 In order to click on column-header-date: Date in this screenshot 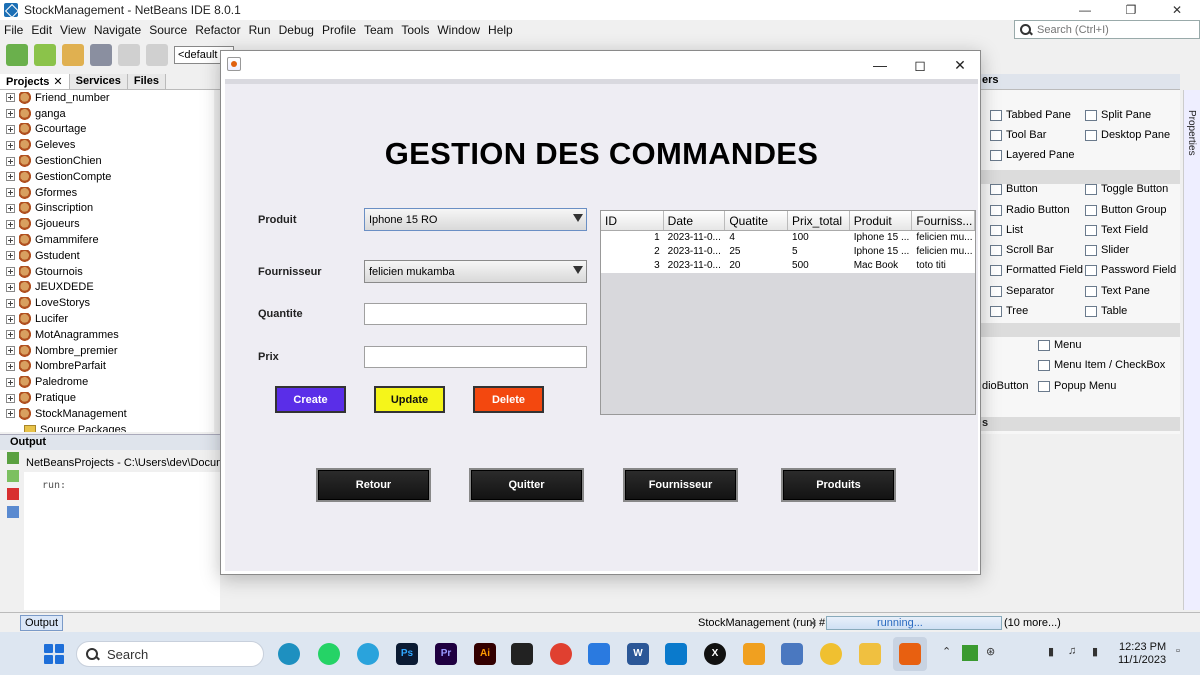, I will do `click(695, 220)`.